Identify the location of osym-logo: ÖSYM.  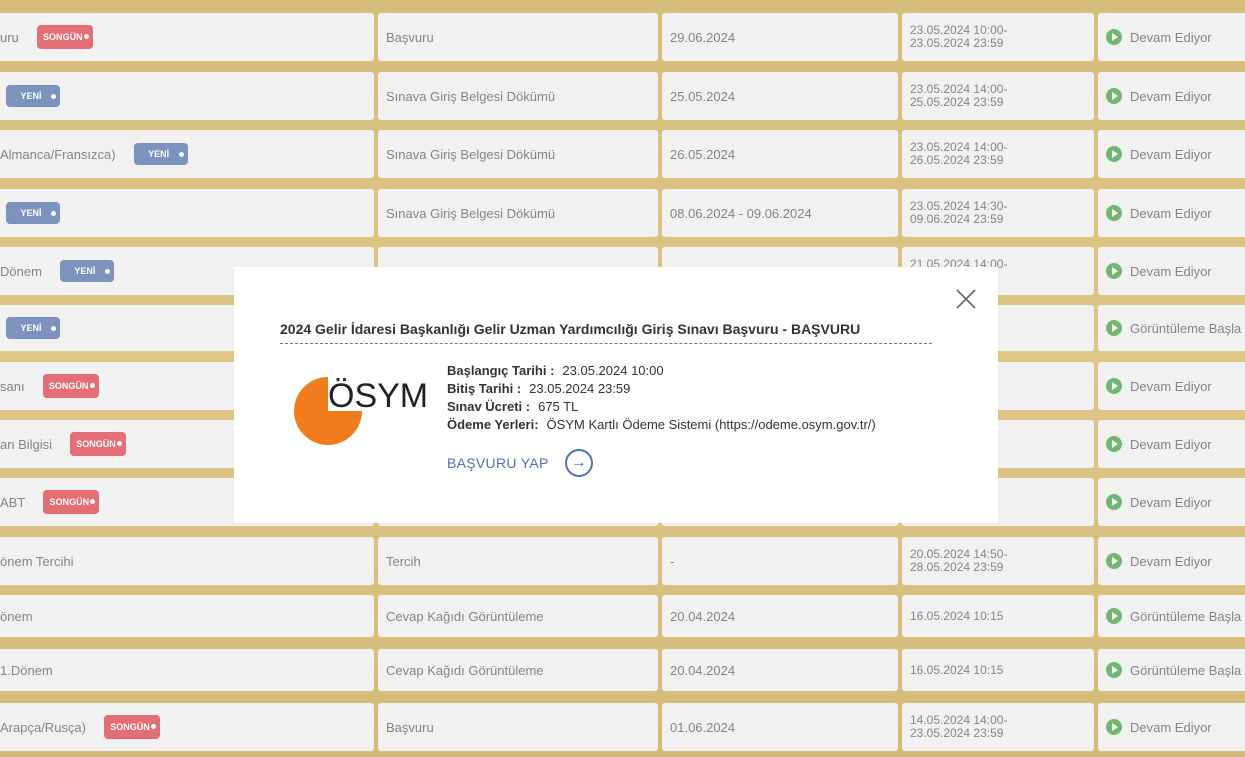
(363, 411).